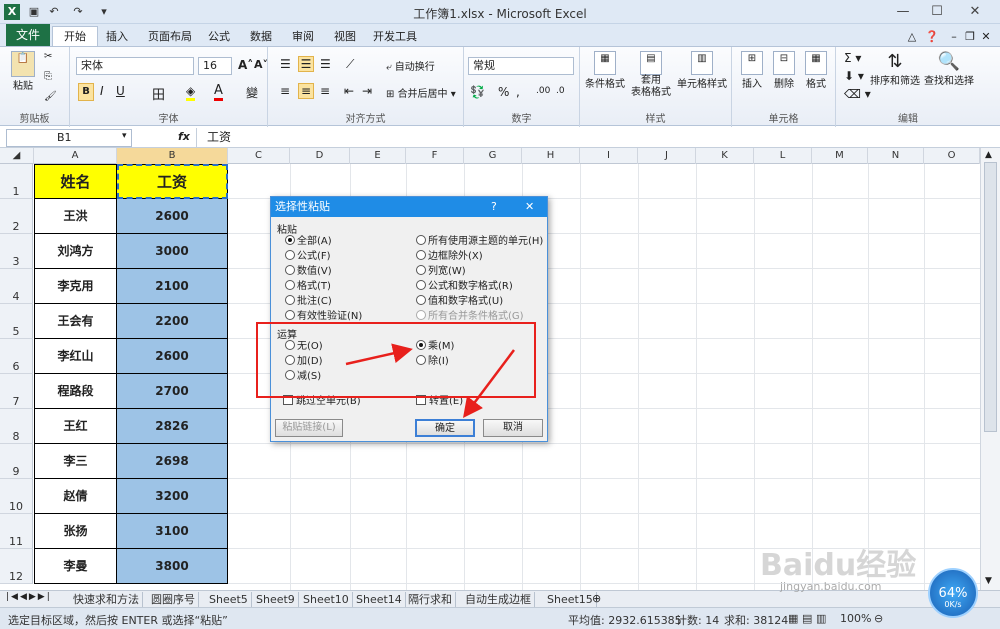 This screenshot has height=629, width=1000. What do you see at coordinates (953, 604) in the screenshot?
I see `speed-rate: 0K/s` at bounding box center [953, 604].